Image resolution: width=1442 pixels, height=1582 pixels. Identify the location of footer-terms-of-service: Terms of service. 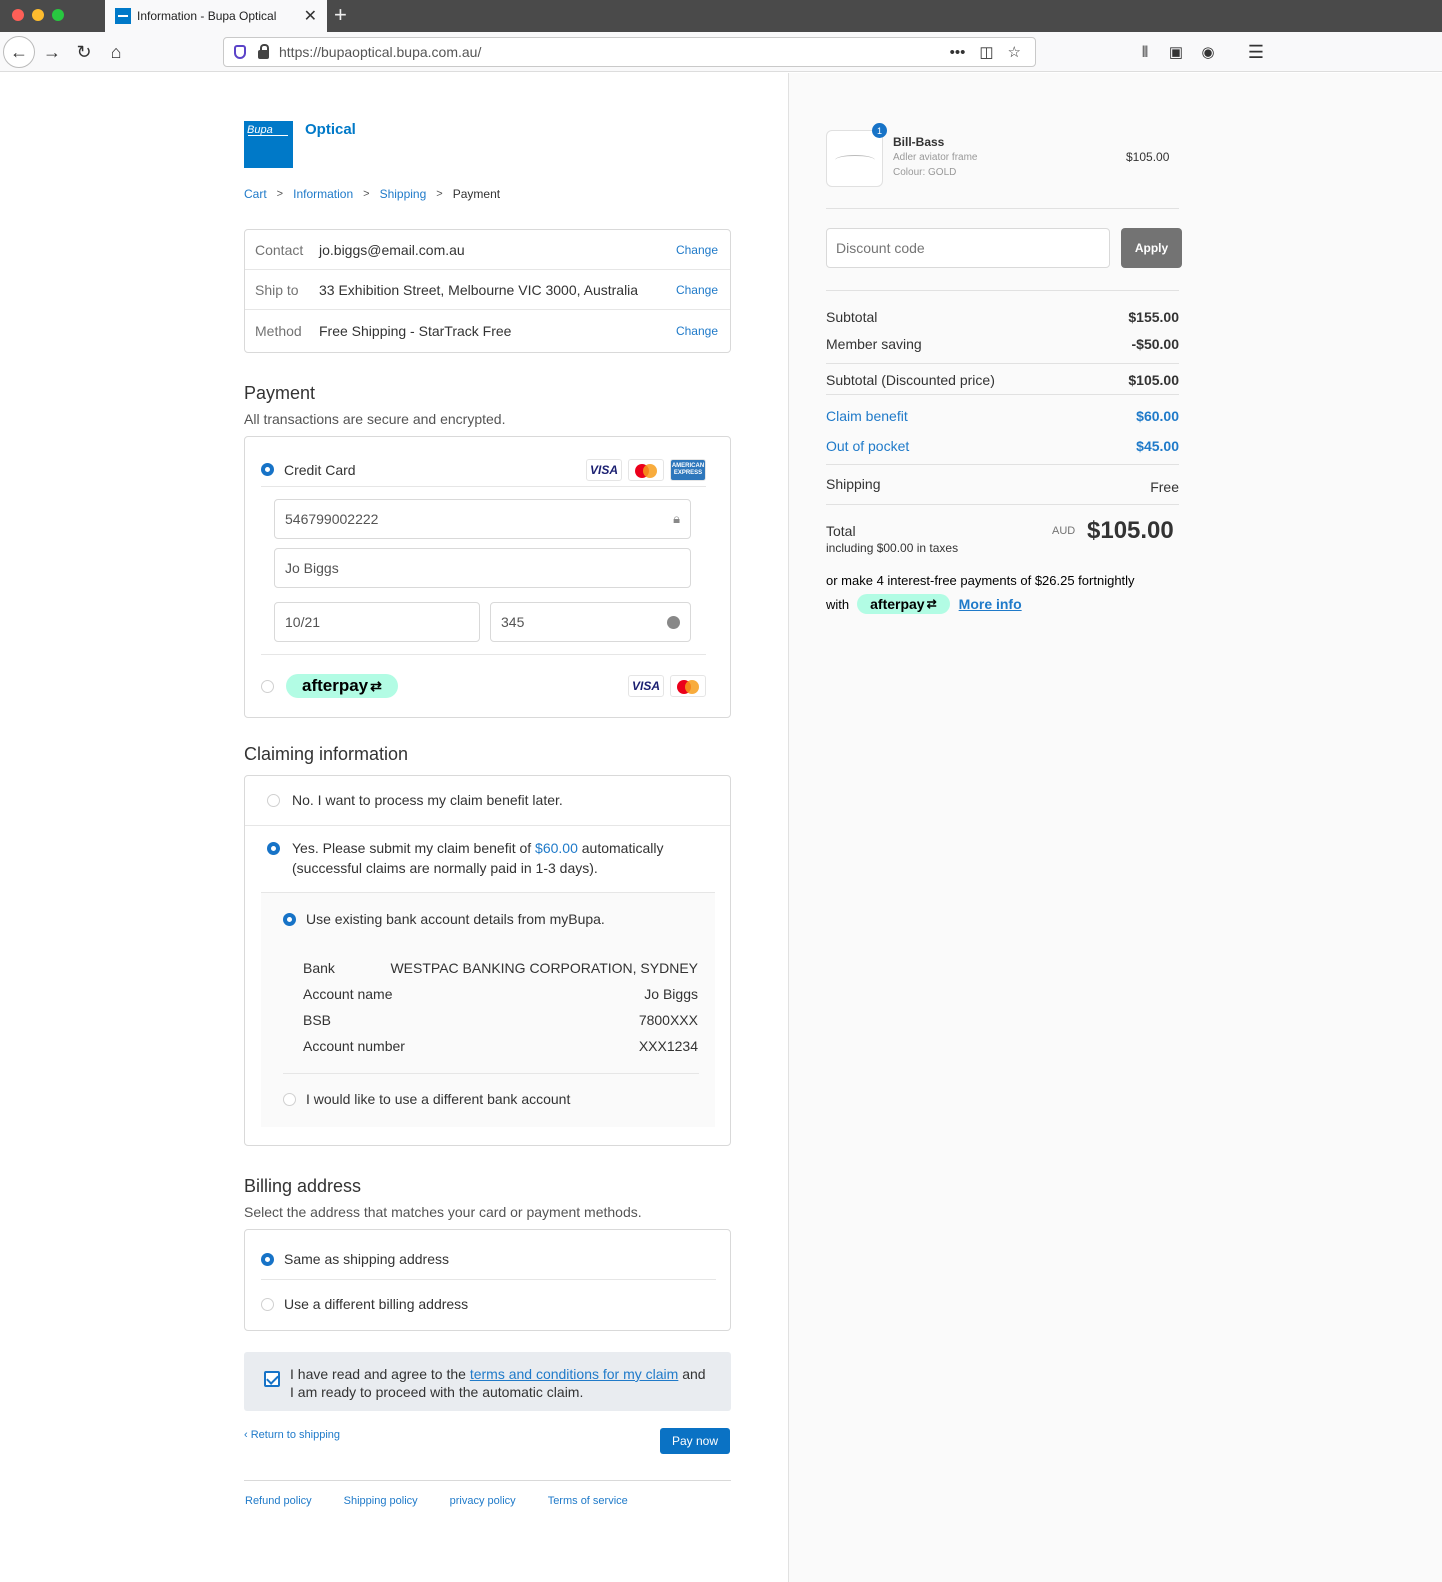
(588, 1501).